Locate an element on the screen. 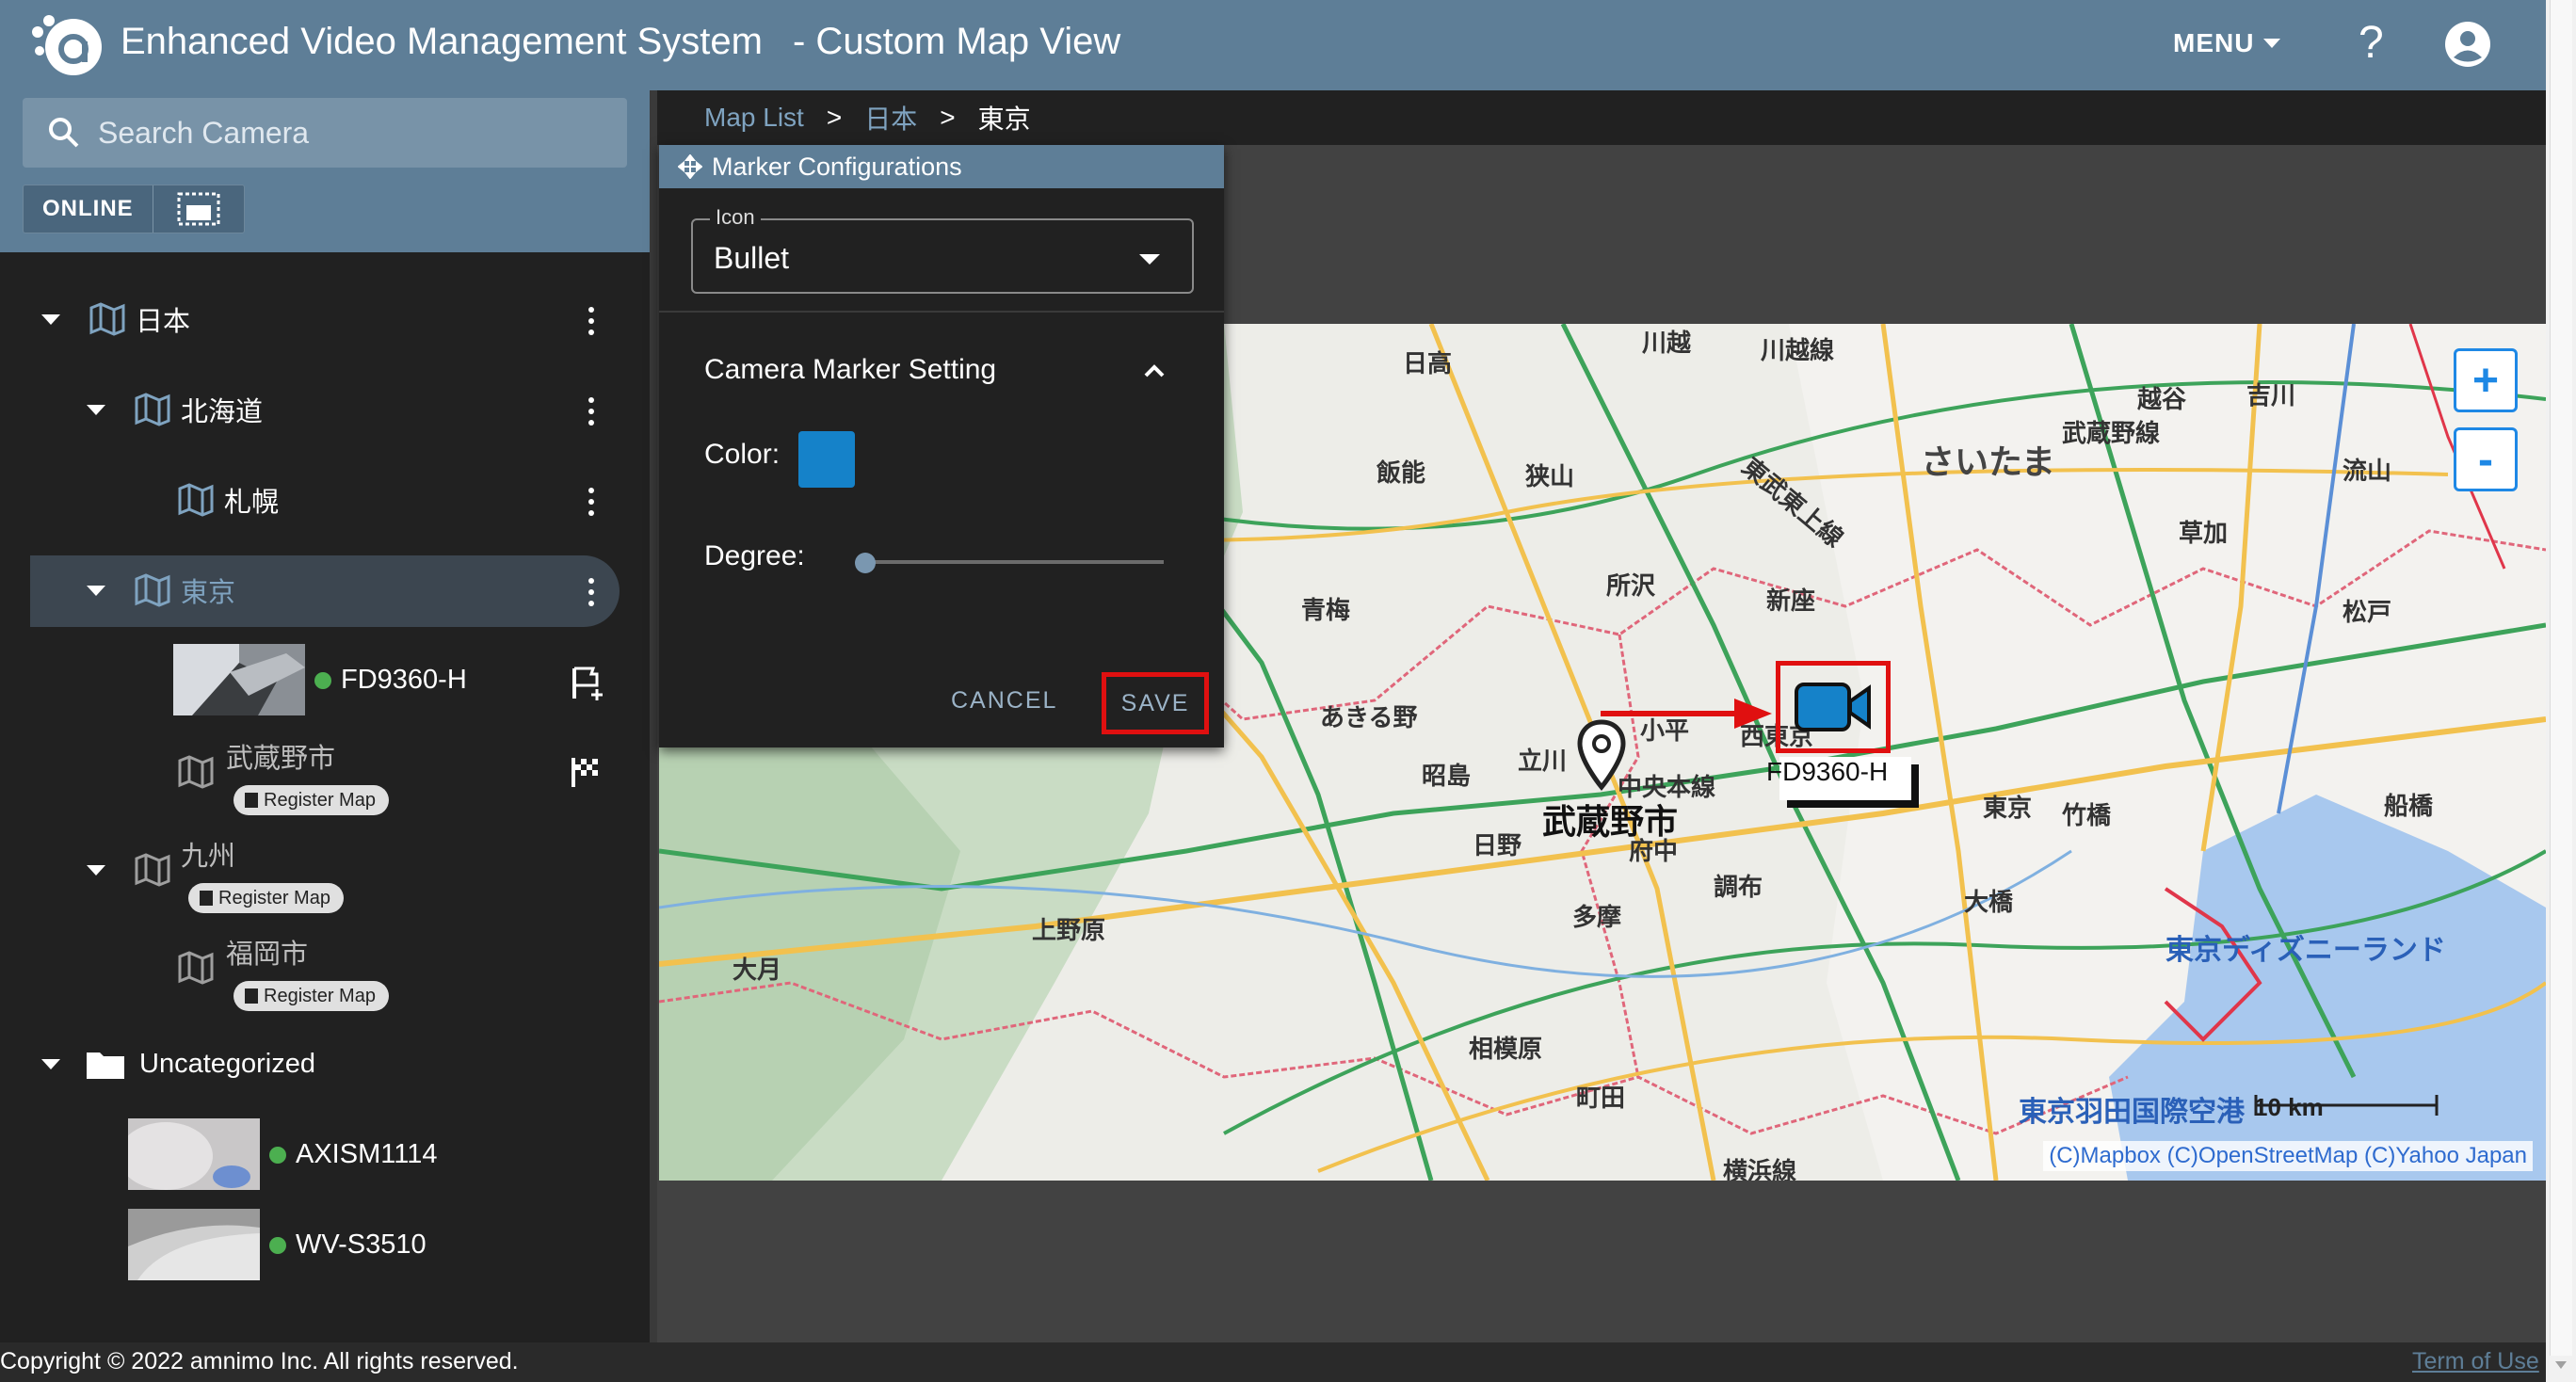  menu-button: MENU is located at coordinates (2227, 43).